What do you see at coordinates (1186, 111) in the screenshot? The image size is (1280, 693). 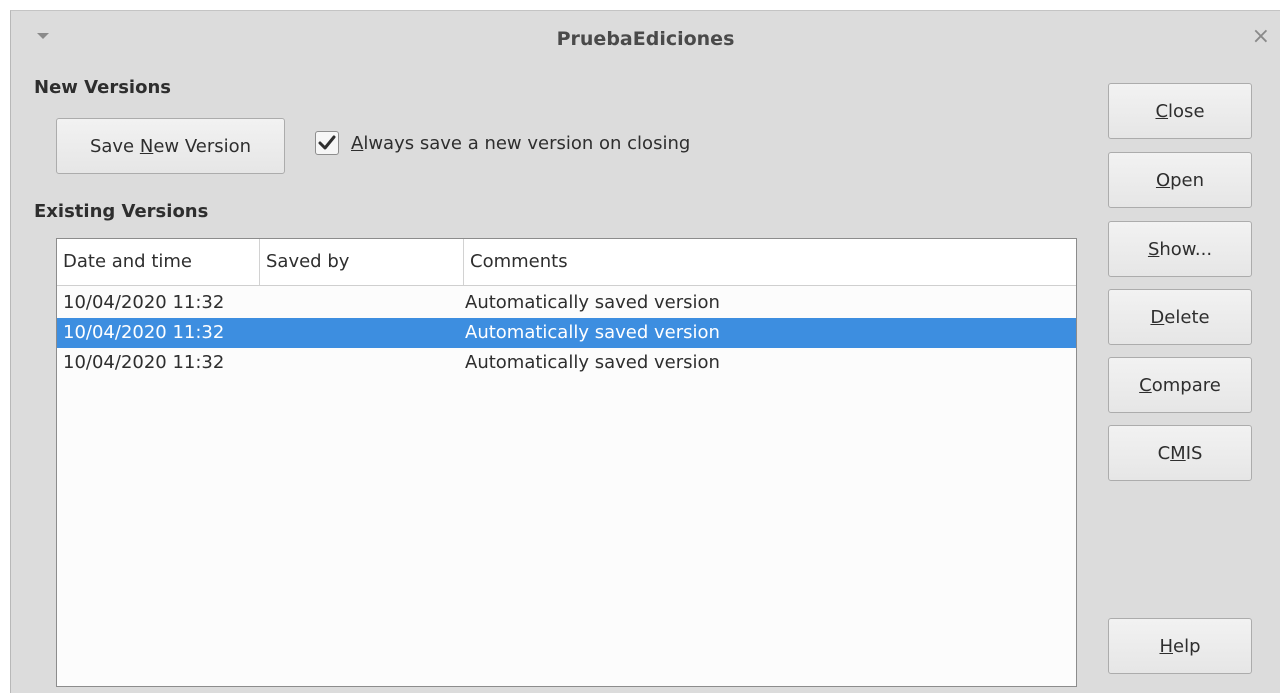 I see `close-button-rest: lose` at bounding box center [1186, 111].